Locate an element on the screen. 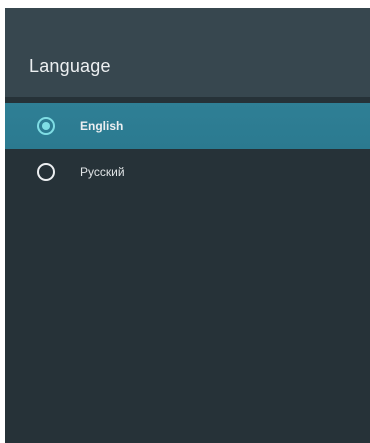  language-option-label: Русский is located at coordinates (102, 172).